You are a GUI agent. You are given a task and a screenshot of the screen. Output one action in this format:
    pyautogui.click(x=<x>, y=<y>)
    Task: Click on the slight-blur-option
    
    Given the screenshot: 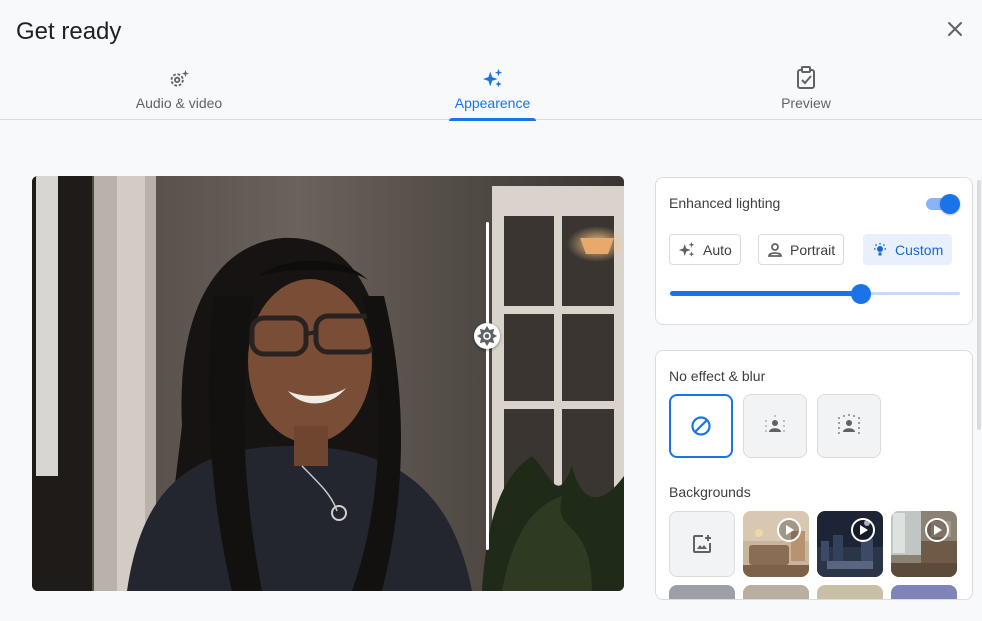 What is the action you would take?
    pyautogui.click(x=775, y=426)
    